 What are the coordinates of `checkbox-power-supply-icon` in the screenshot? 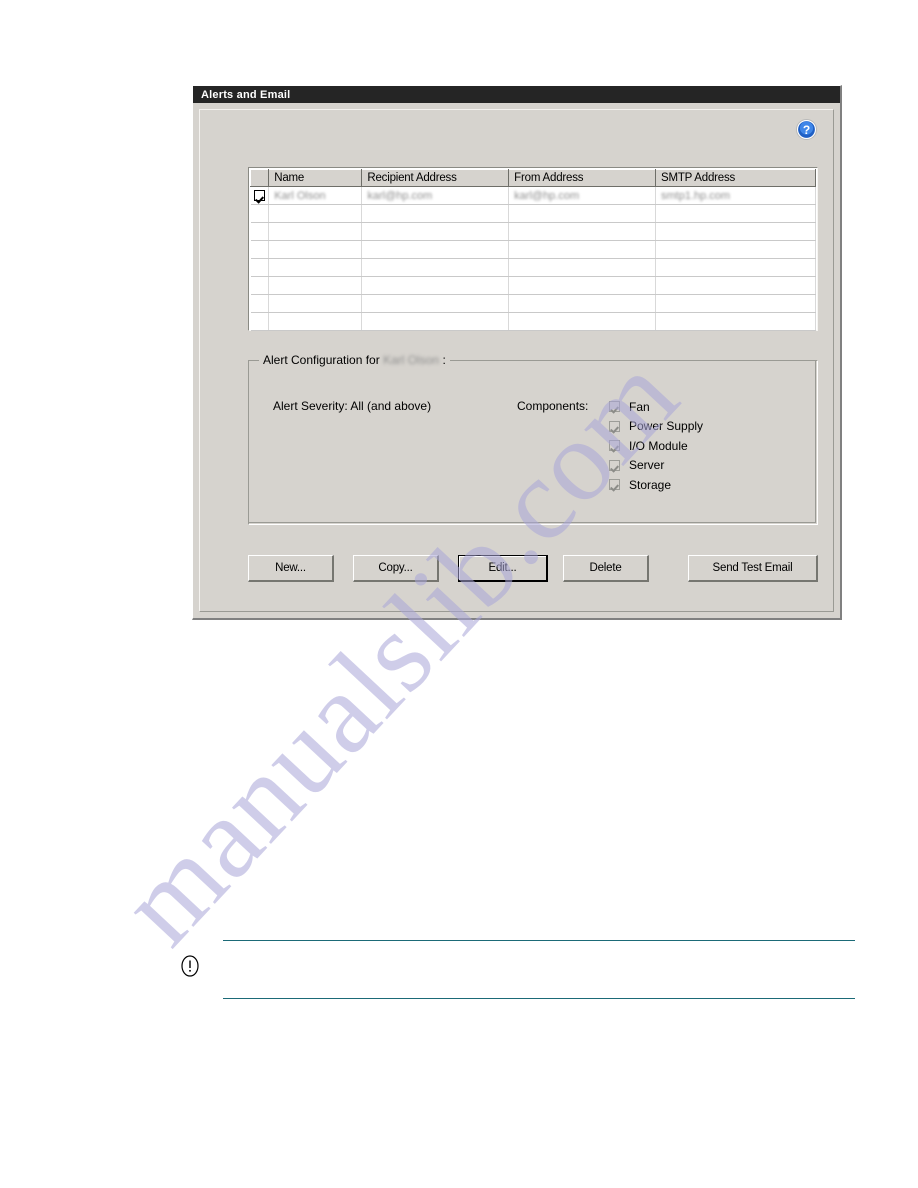 It's located at (614, 426).